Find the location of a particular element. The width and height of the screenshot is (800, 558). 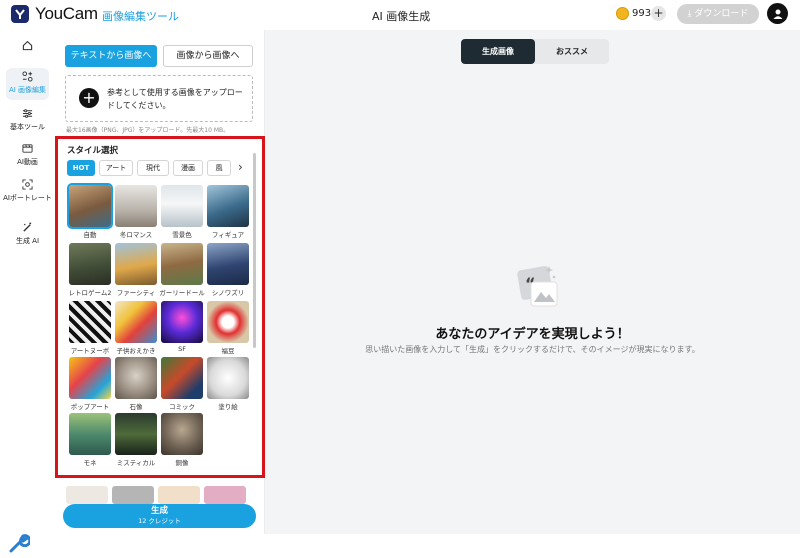

tab-image-to-image: 画像から画像へ is located at coordinates (208, 56).